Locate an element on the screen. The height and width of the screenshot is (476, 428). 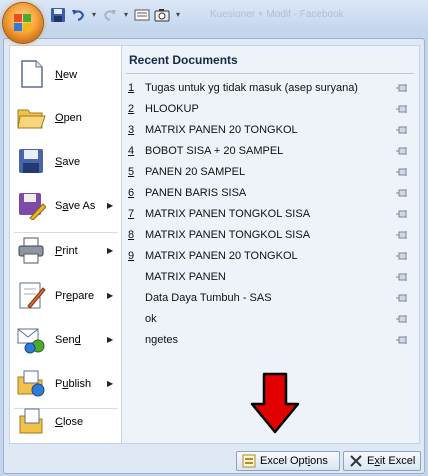
redo-dropdown-icon: ▾ is located at coordinates (126, 15).